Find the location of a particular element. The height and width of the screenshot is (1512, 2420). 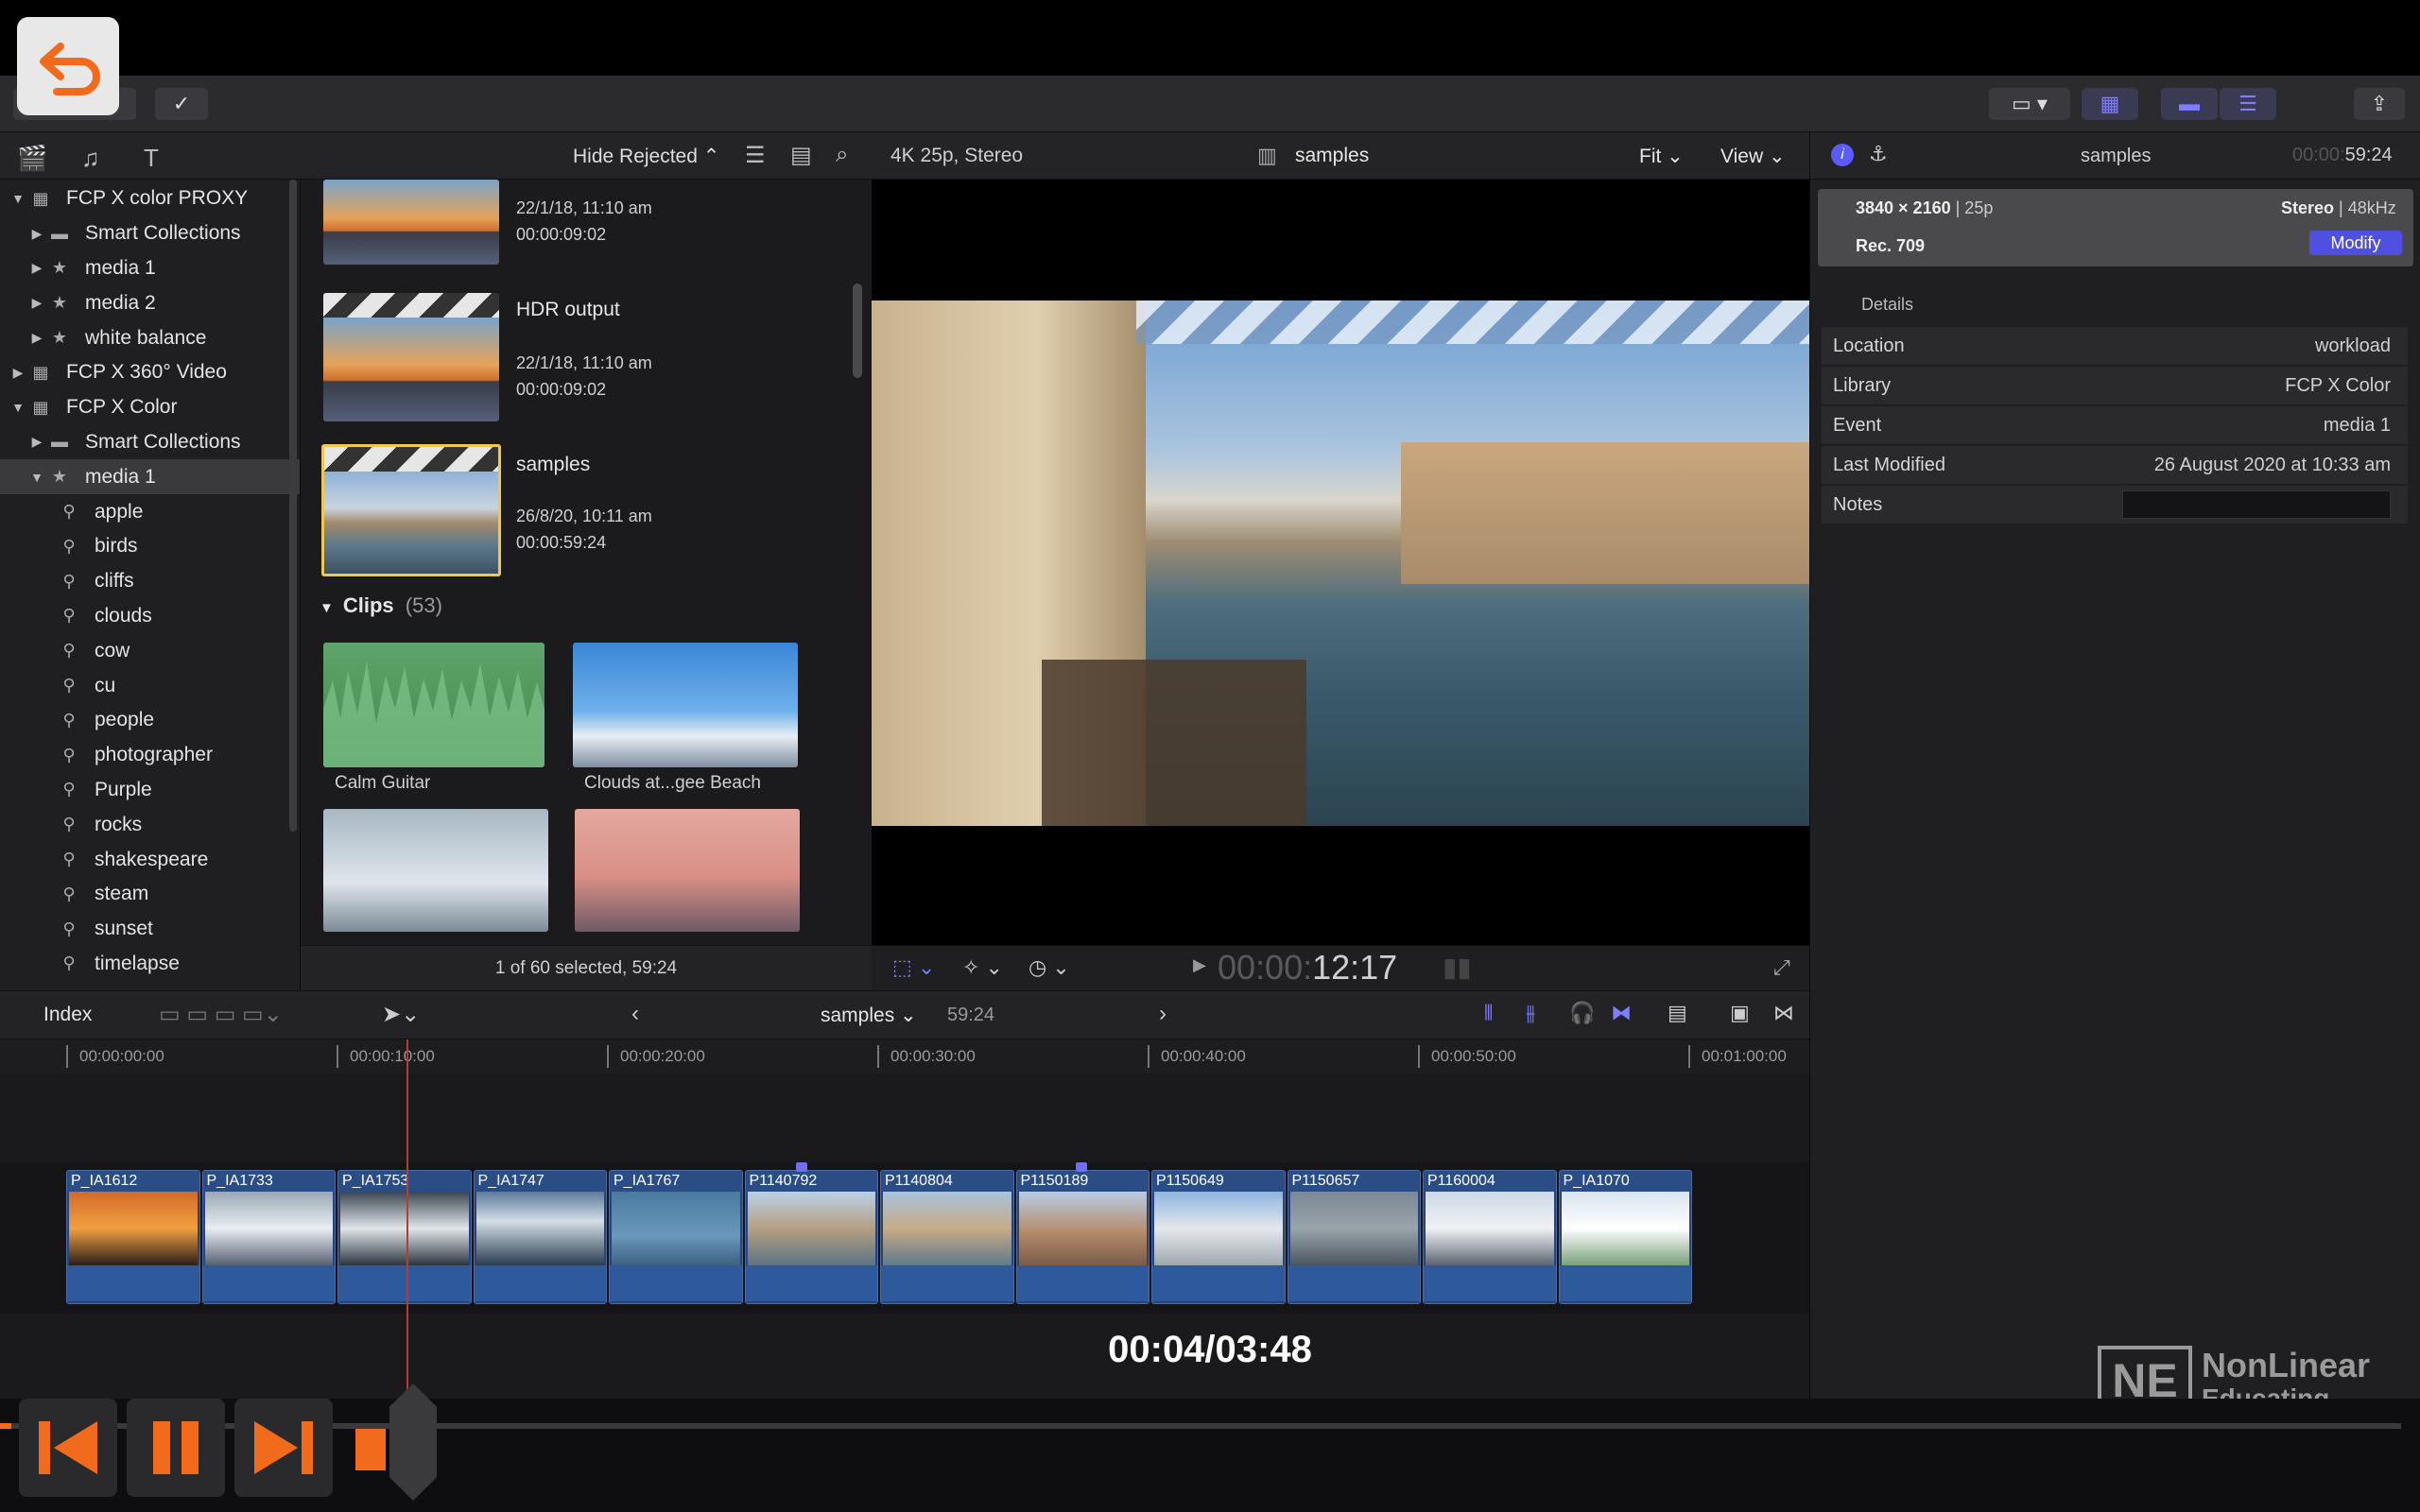

sidebar-item: ⚲ cu is located at coordinates (150, 685).